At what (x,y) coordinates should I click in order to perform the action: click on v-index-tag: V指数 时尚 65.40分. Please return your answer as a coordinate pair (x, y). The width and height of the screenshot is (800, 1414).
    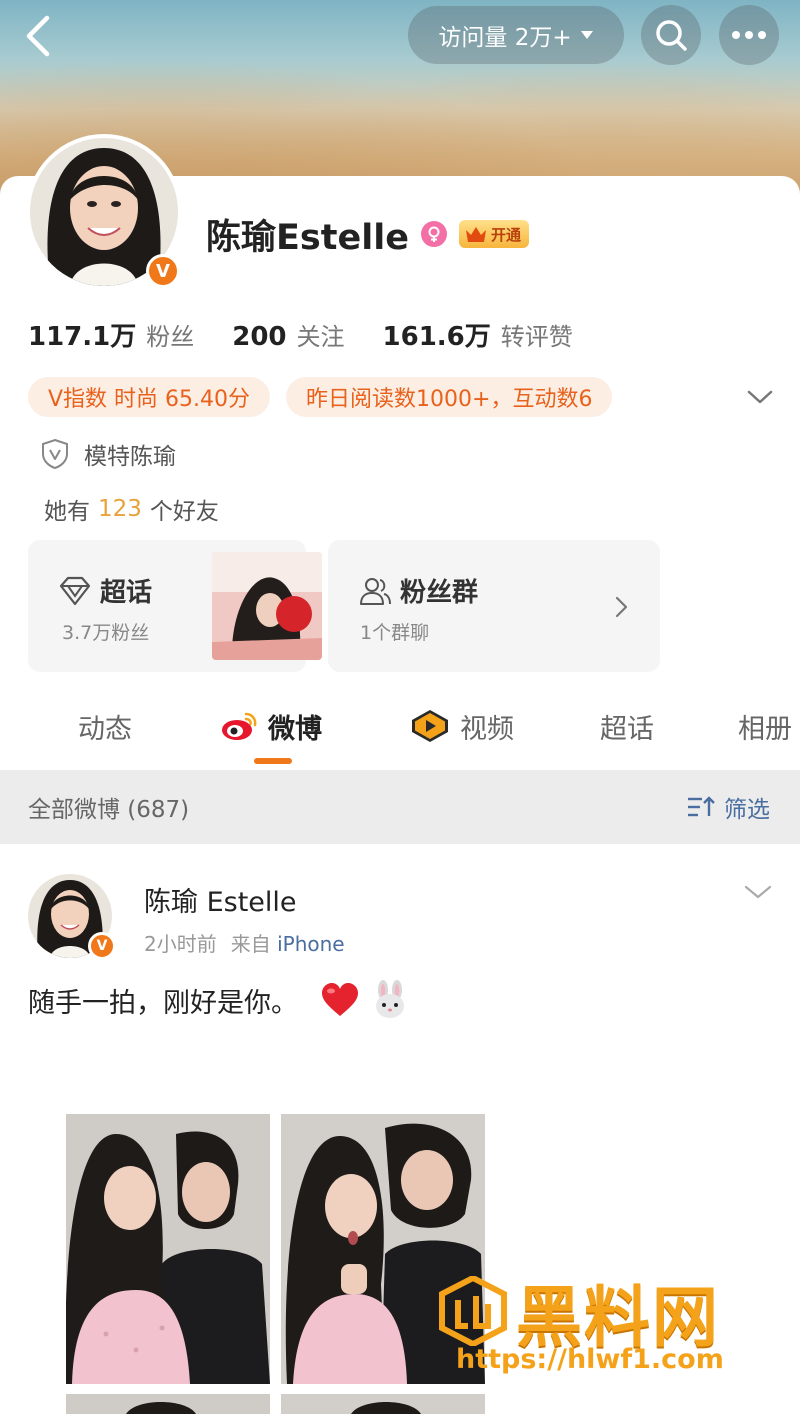
    Looking at the image, I should click on (149, 397).